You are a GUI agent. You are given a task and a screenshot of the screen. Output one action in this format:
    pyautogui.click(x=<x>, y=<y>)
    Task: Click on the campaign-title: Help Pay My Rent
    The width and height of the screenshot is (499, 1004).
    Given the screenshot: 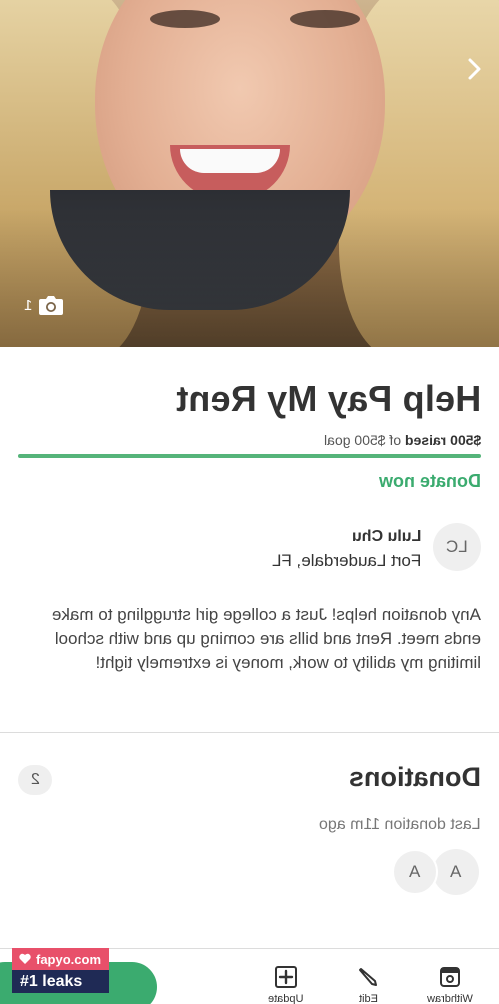 What is the action you would take?
    pyautogui.click(x=328, y=398)
    